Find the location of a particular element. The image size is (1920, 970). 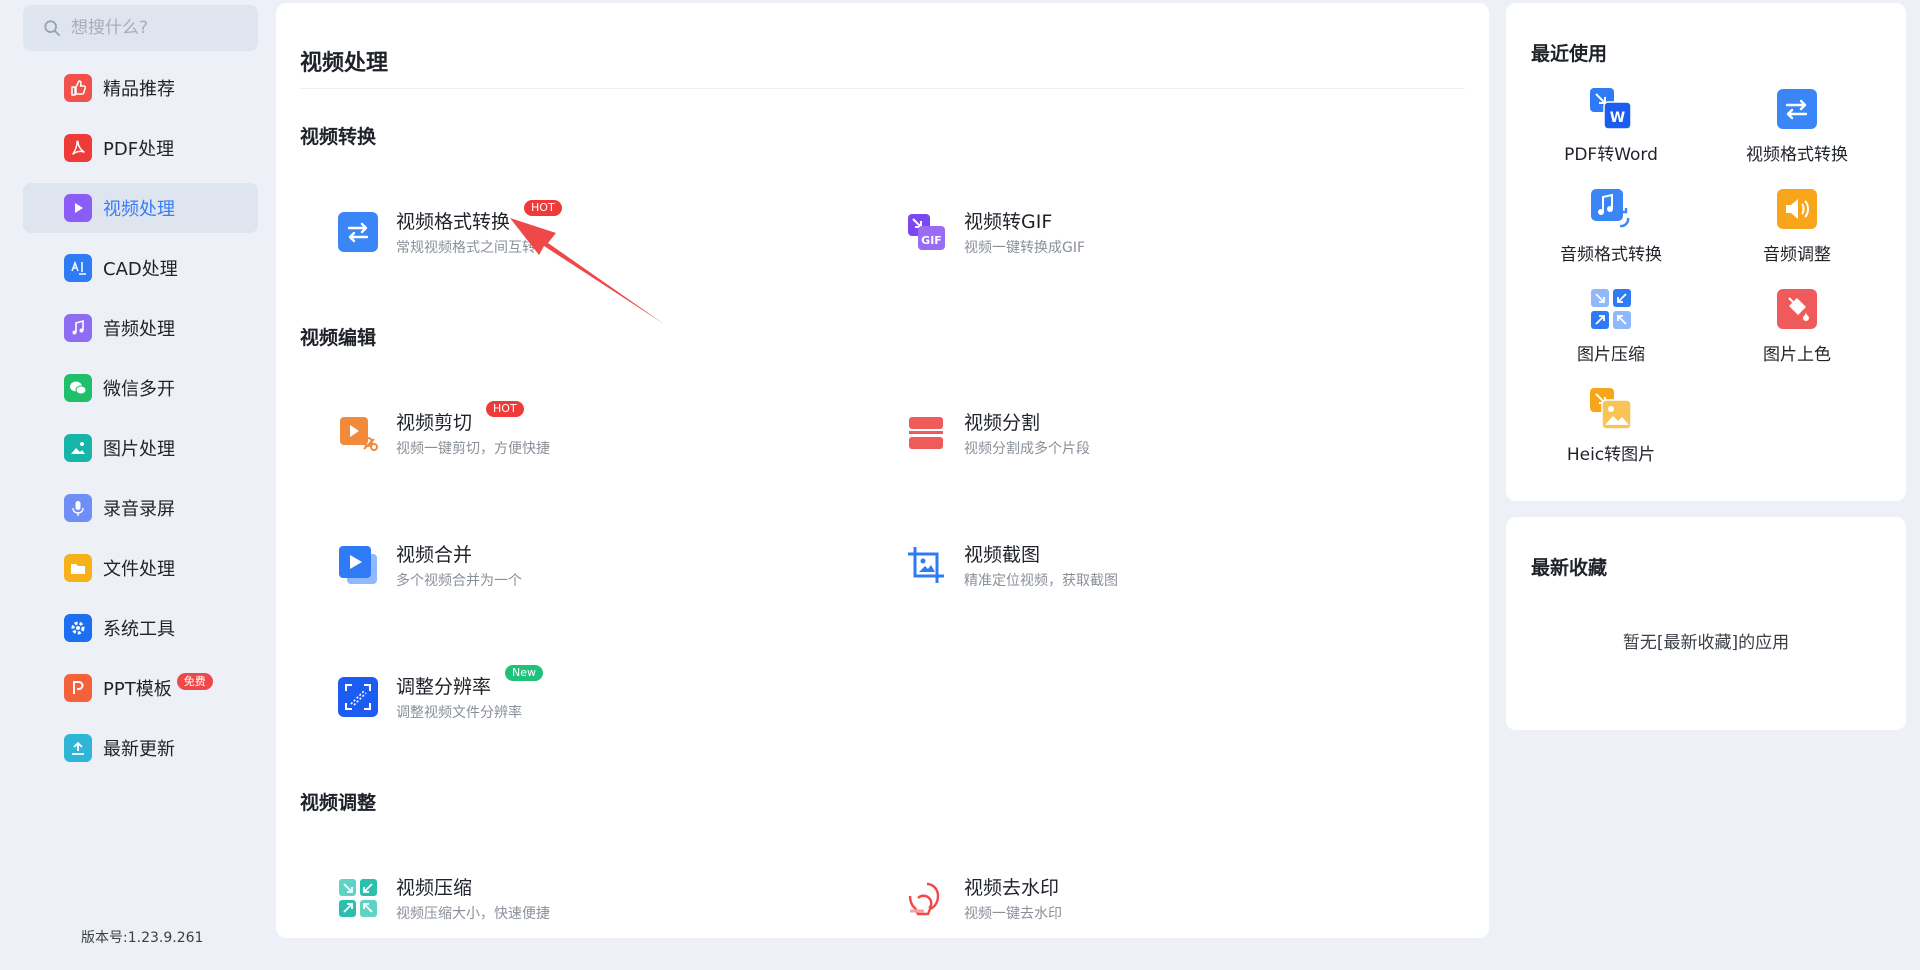

play-icon is located at coordinates (78, 208).